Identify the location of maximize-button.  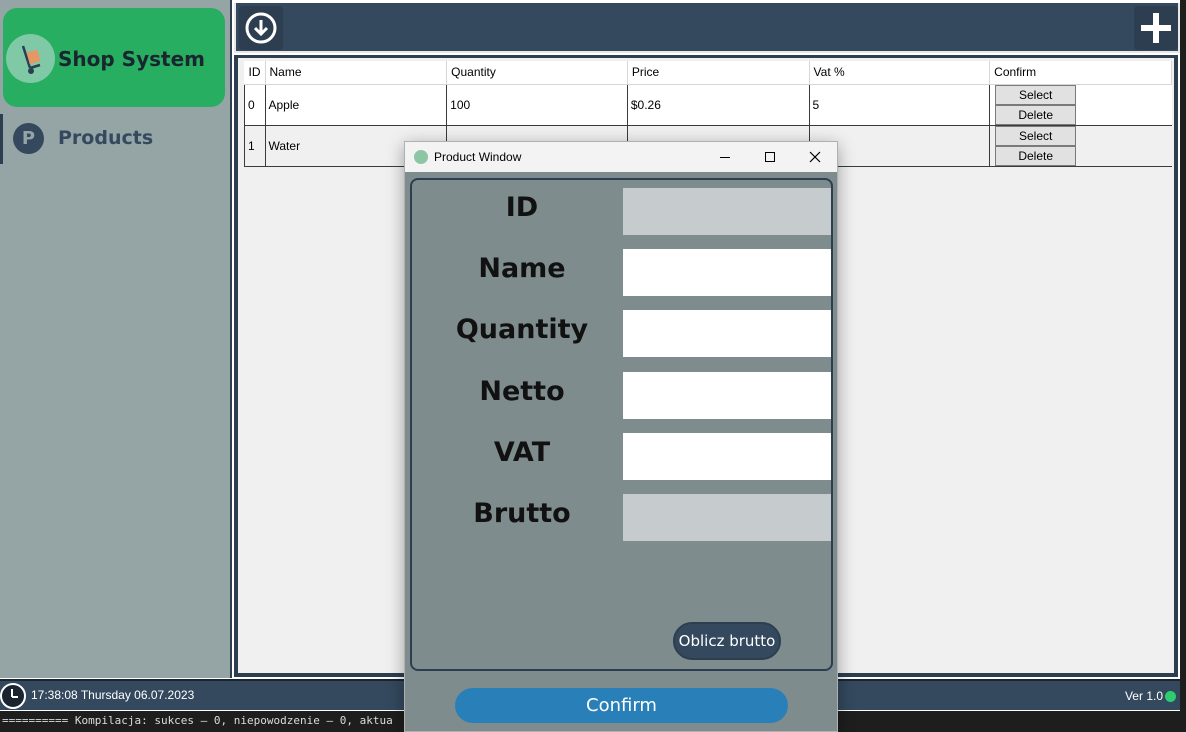
(770, 157).